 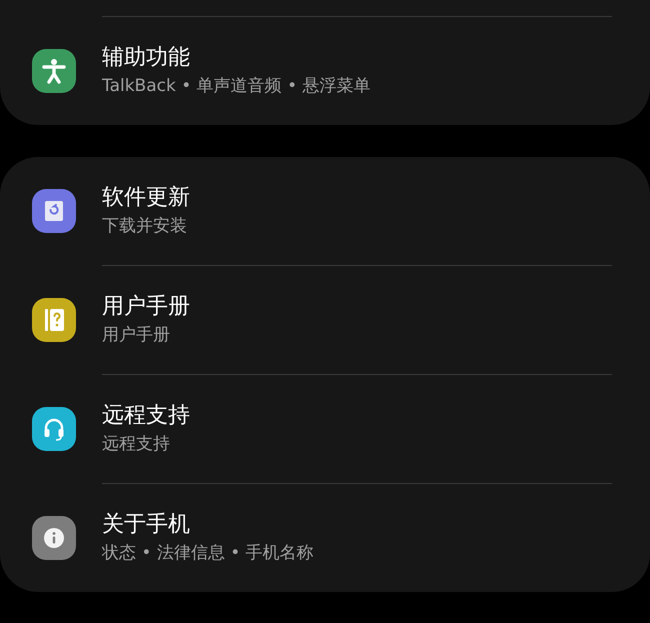 What do you see at coordinates (236, 86) in the screenshot?
I see `setting-summary: TalkBack • 单声道音频 • 悬浮菜单` at bounding box center [236, 86].